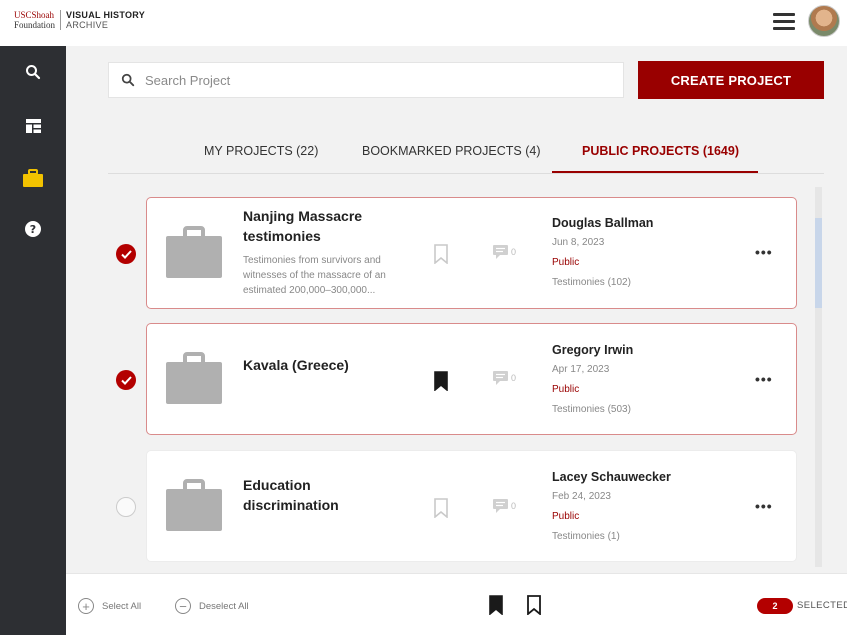 This screenshot has width=847, height=635. Describe the element at coordinates (122, 606) in the screenshot. I see `select-all-label: Select All` at that location.